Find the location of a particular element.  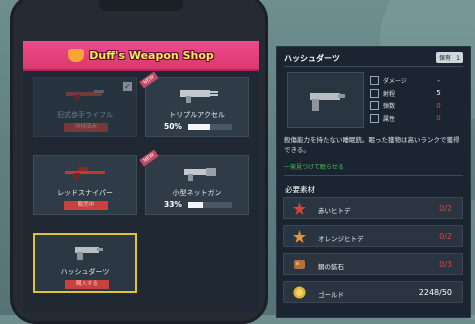

net-gun-icon is located at coordinates (200, 174).